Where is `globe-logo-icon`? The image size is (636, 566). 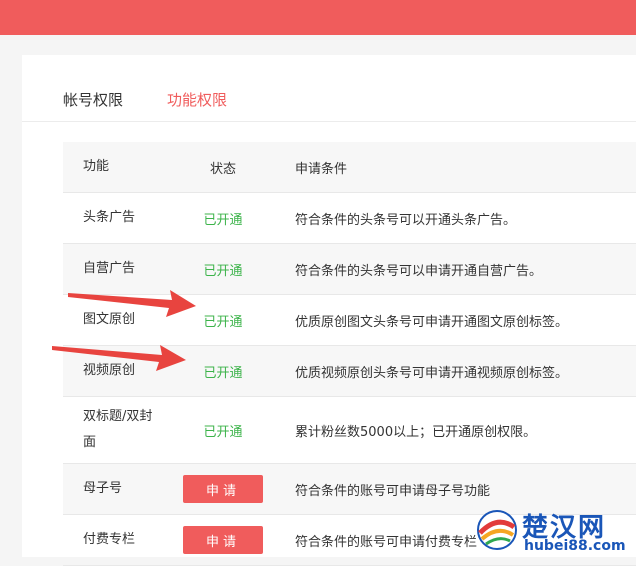
globe-logo-icon is located at coordinates (497, 530).